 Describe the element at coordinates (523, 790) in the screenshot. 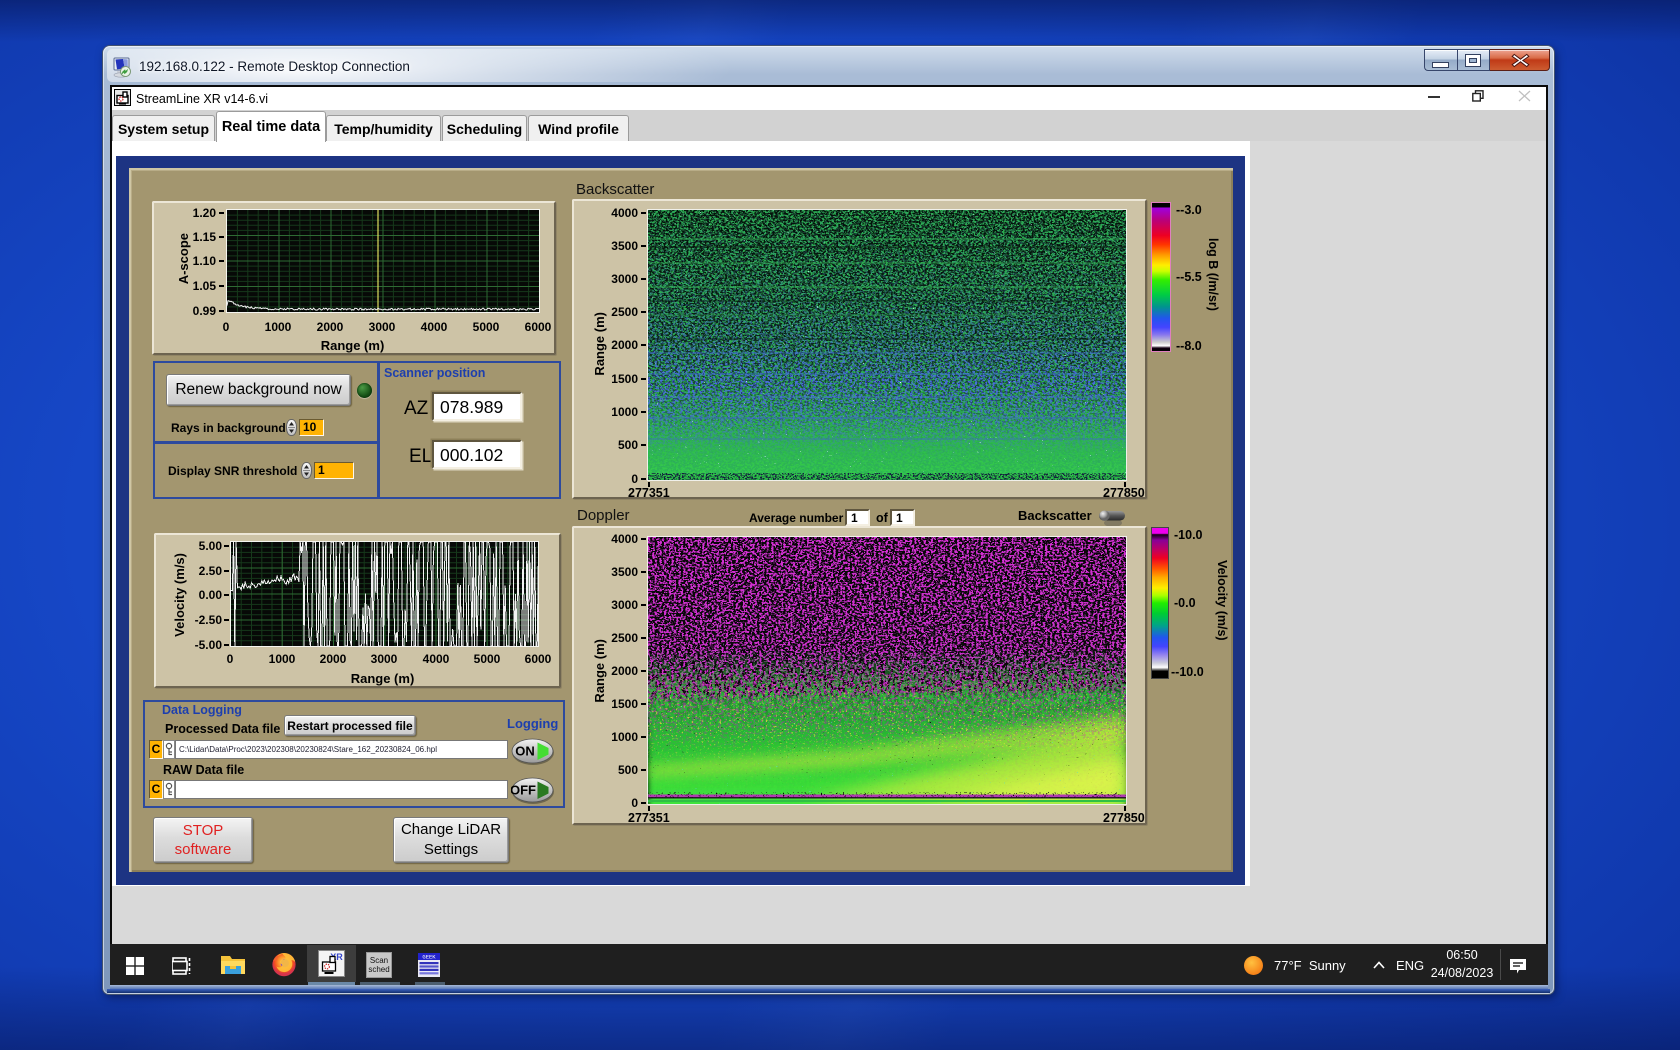

I see `svg-text: OFF` at that location.